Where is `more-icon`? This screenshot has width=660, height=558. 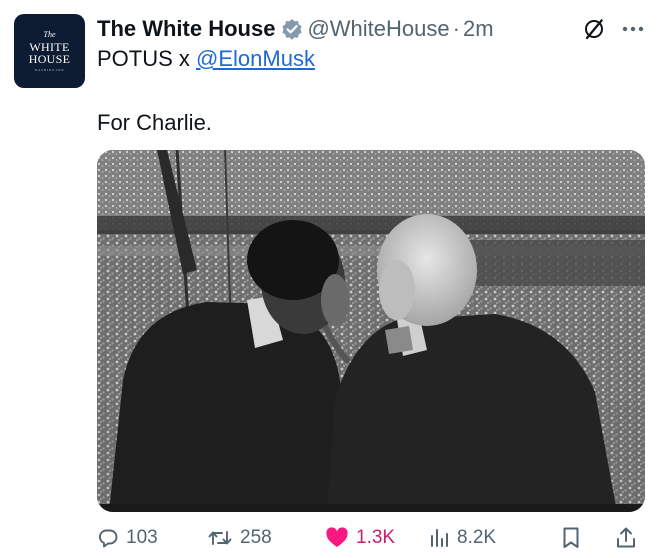 more-icon is located at coordinates (633, 29).